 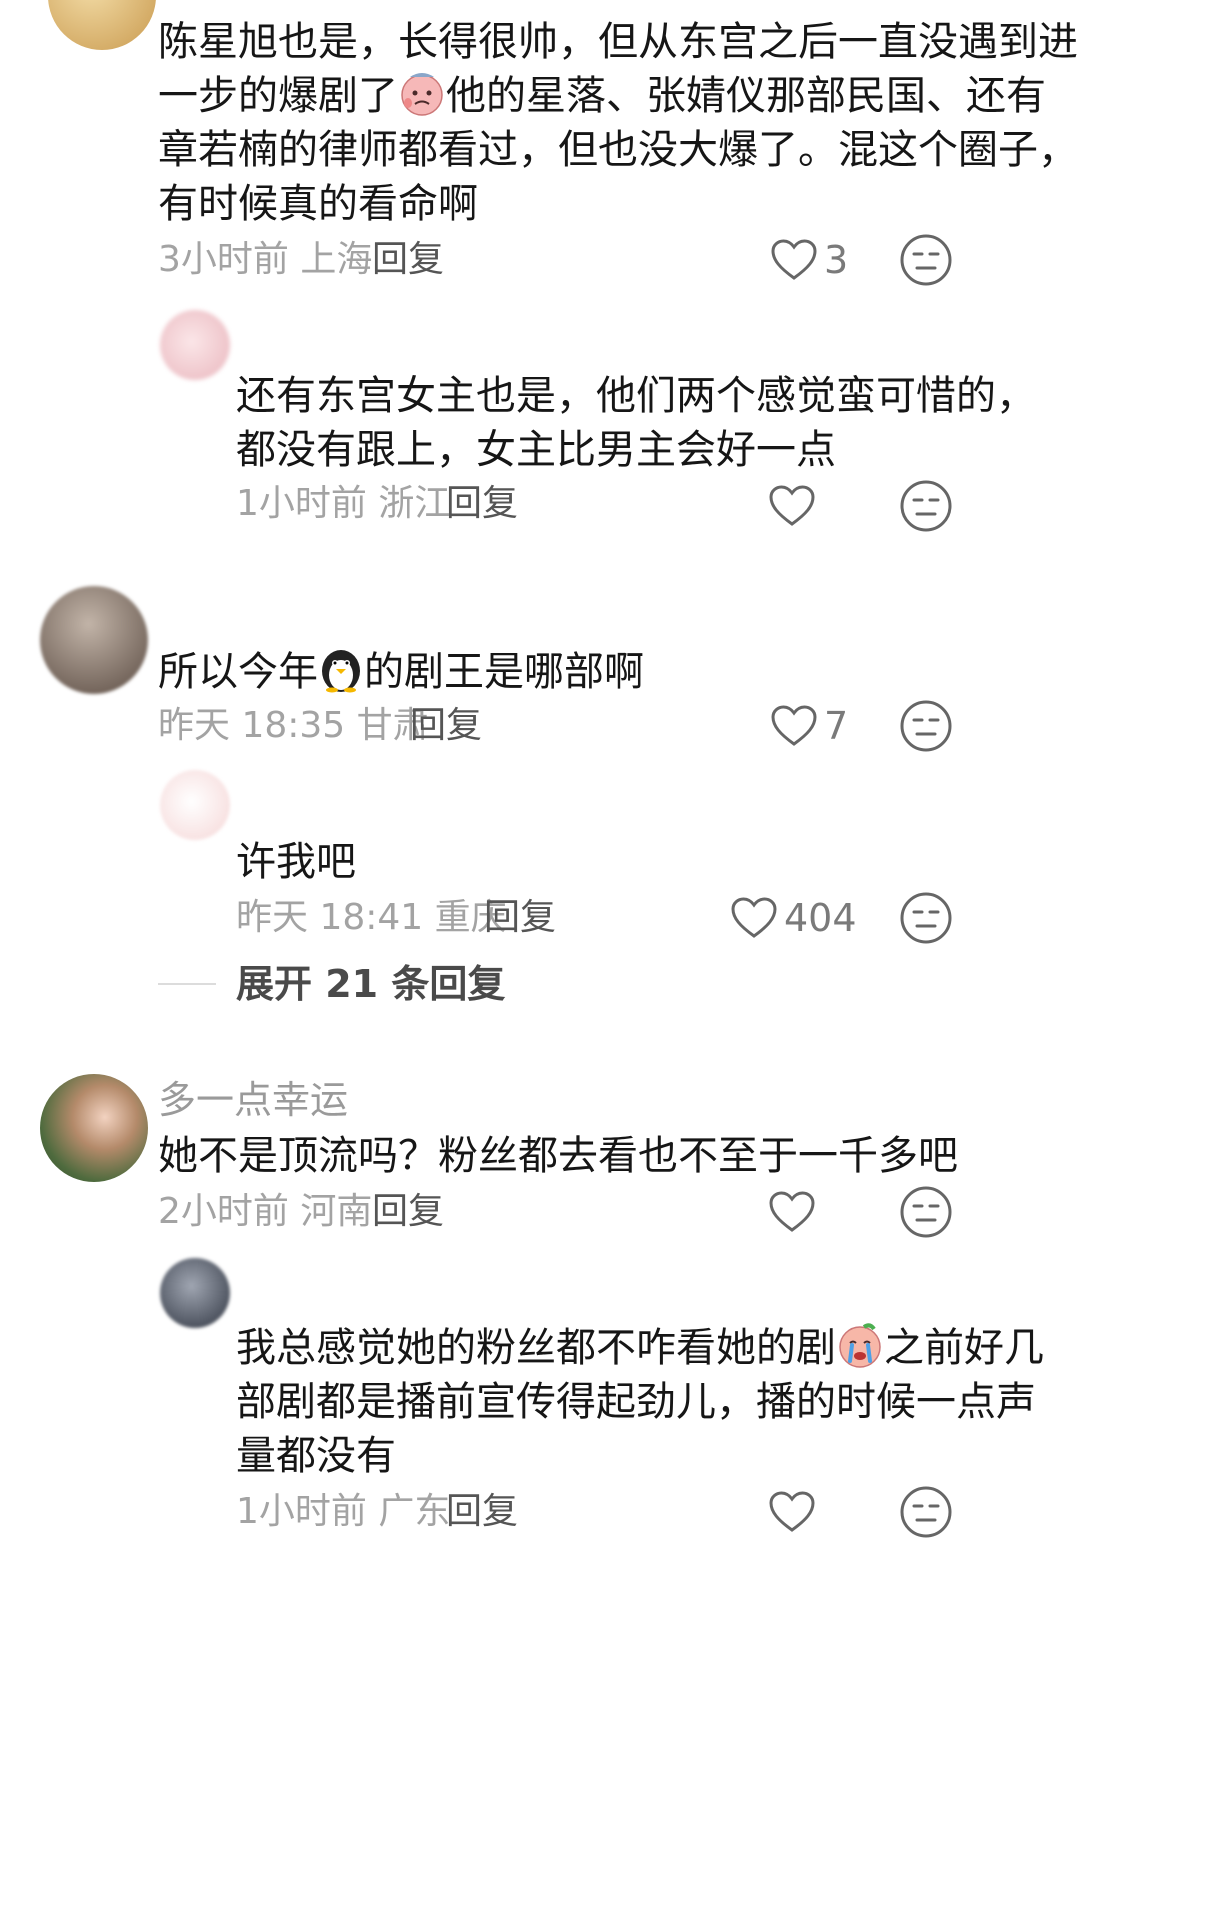 What do you see at coordinates (820, 918) in the screenshot?
I see `like-count: 404` at bounding box center [820, 918].